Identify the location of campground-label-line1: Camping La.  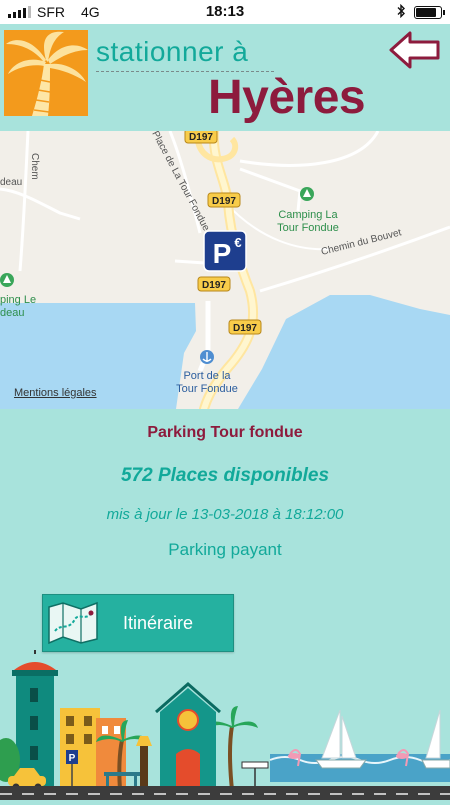
(308, 215).